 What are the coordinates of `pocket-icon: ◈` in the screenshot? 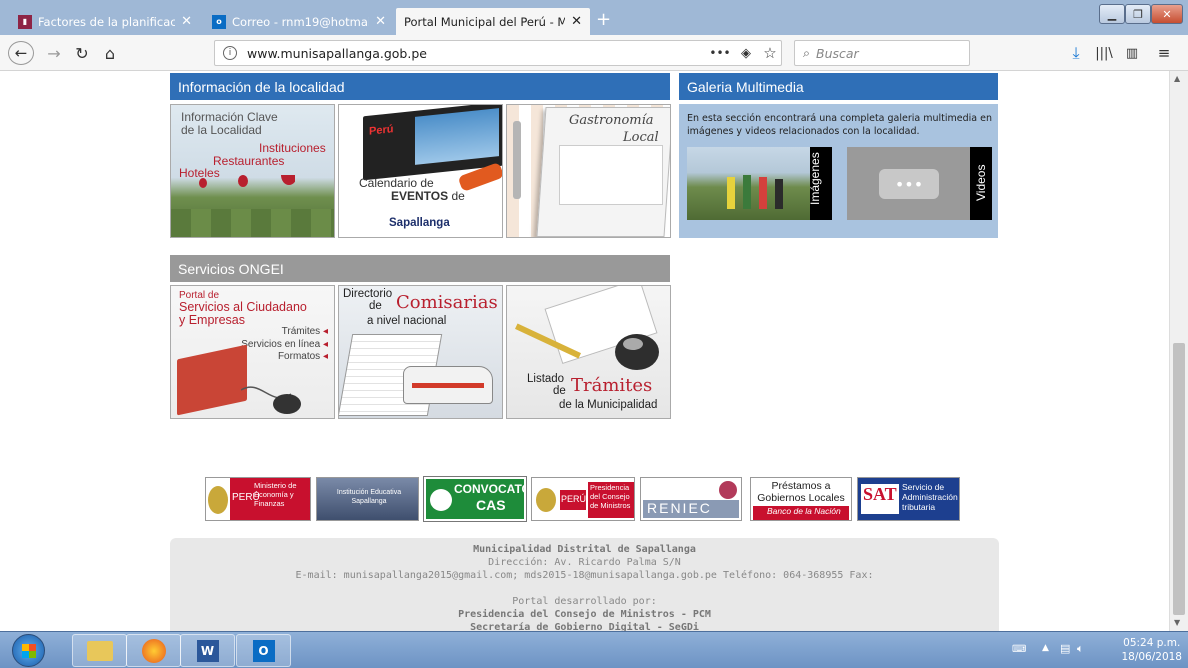 It's located at (746, 53).